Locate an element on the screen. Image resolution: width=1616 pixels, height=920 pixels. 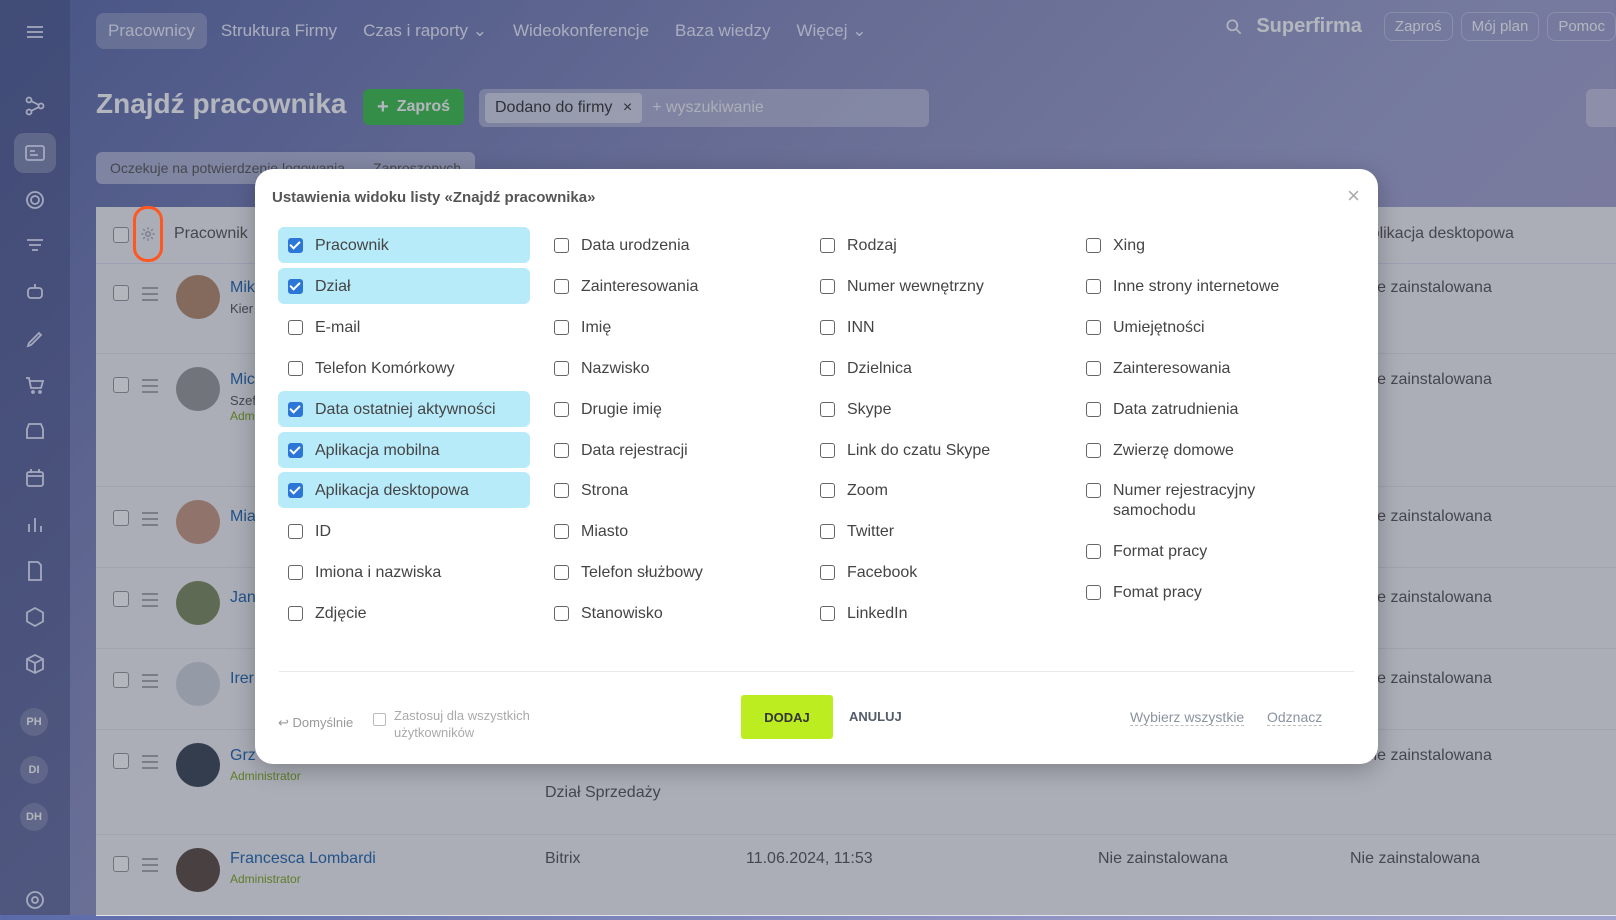
column-option: Zwierzę domowe is located at coordinates (1202, 450).